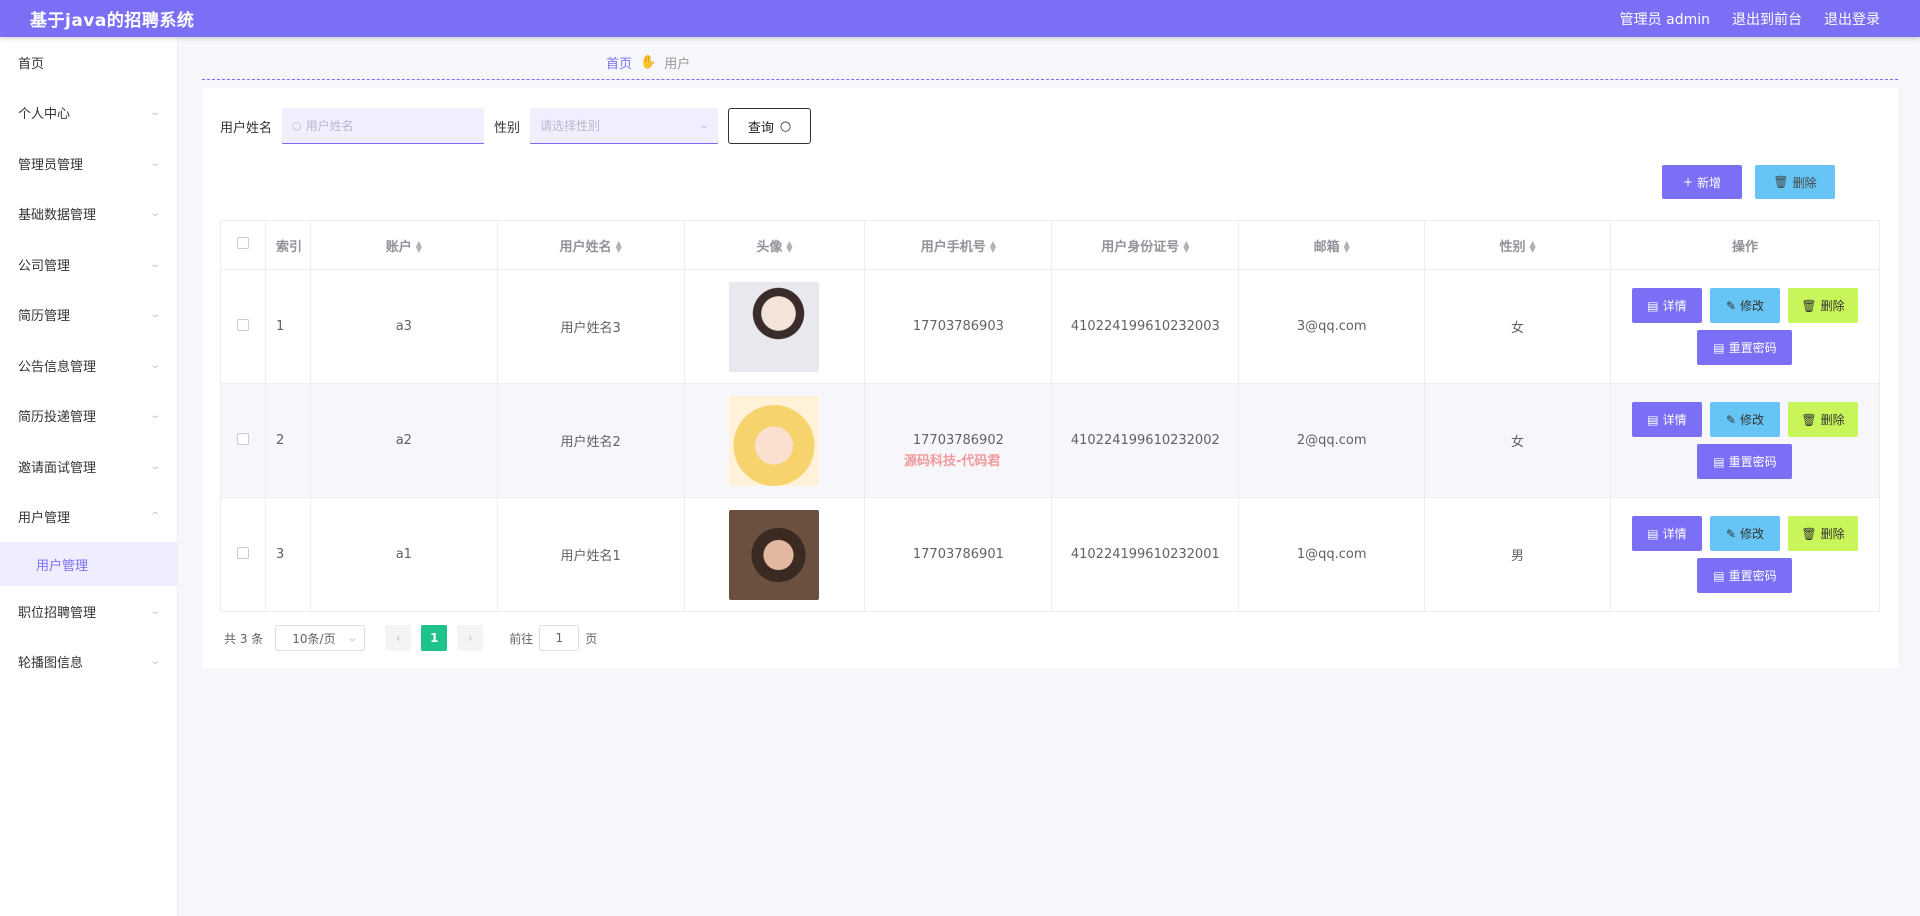  What do you see at coordinates (958, 245) in the screenshot?
I see `column-header: 用户手机号 ▲ ▼` at bounding box center [958, 245].